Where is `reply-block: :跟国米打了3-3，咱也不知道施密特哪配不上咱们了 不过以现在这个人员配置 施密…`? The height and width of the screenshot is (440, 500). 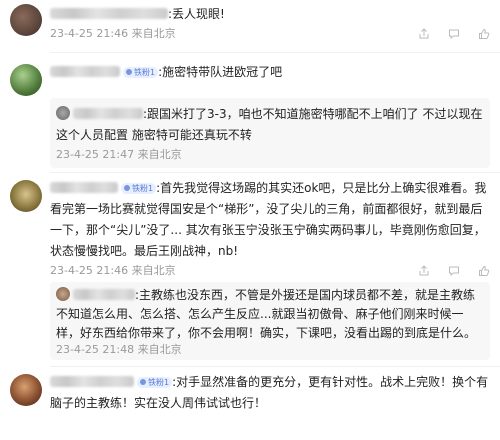
reply-block: :跟国米打了3-3，咱也不知道施密特哪配不上咱们了 不过以现在这个人员配置 施密… is located at coordinates (270, 133).